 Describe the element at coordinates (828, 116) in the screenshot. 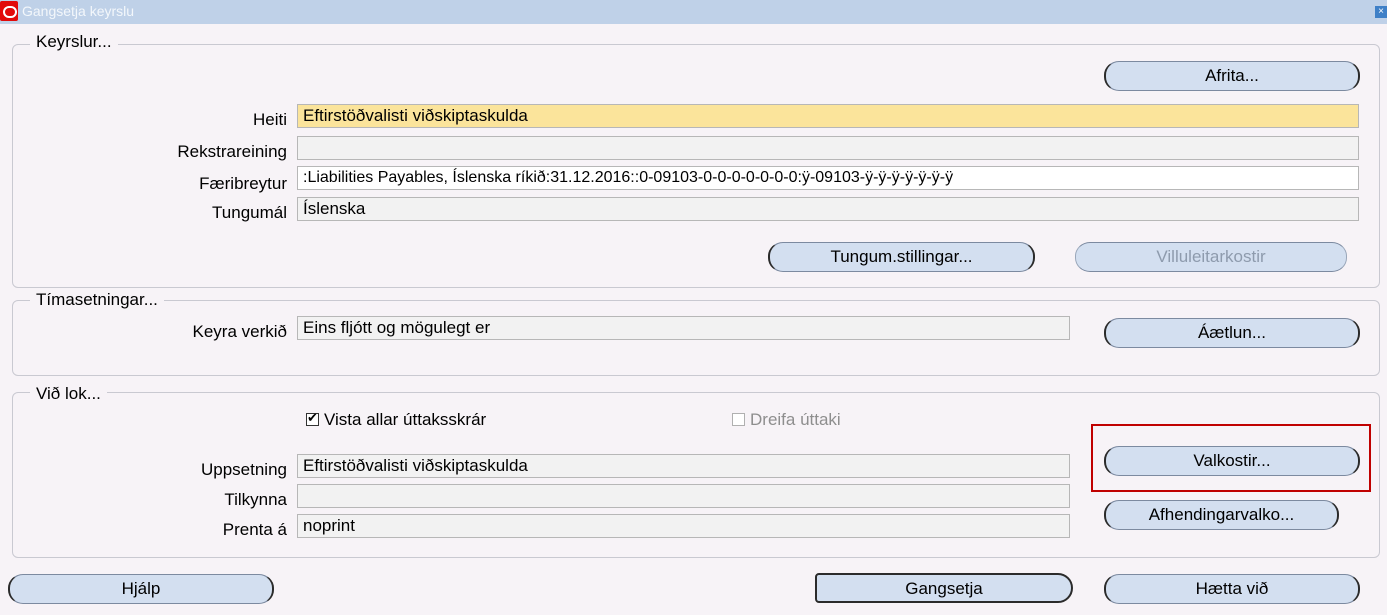

I see `heiti-field: Eftirstöðvalisti viðskiptaskulda` at that location.